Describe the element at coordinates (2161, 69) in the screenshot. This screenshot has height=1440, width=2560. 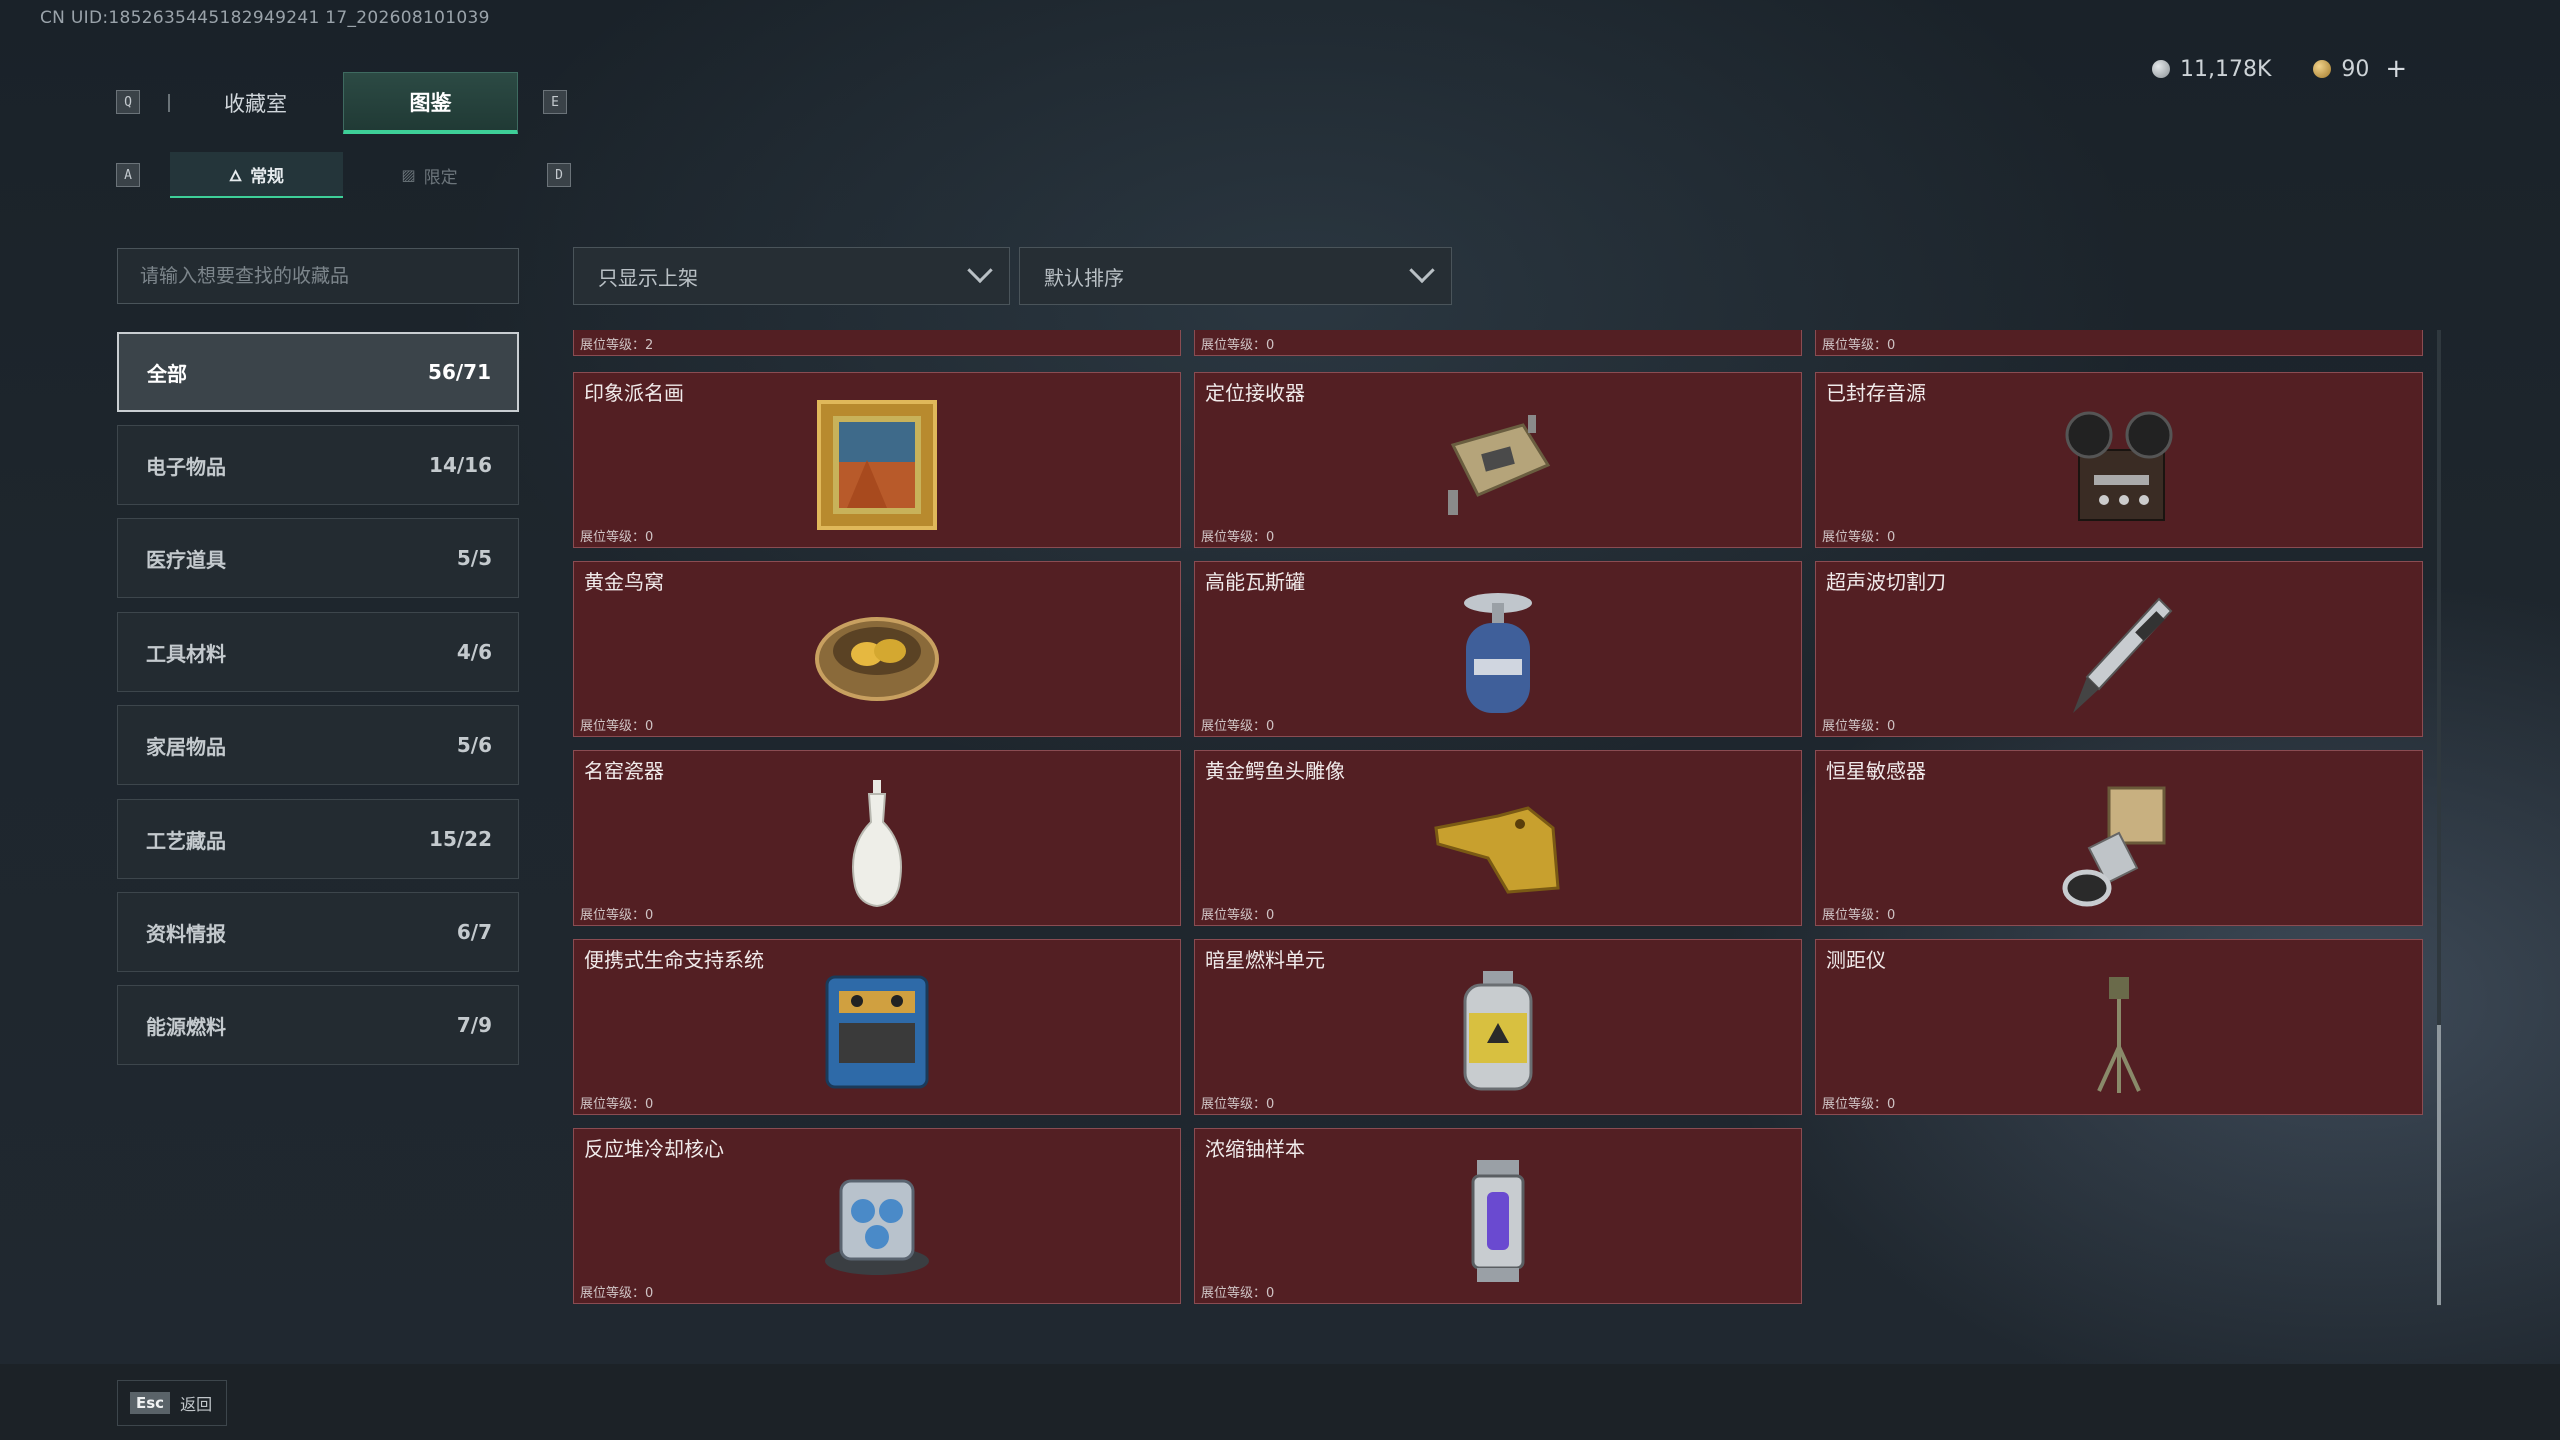
I see `silver-coin-icon` at that location.